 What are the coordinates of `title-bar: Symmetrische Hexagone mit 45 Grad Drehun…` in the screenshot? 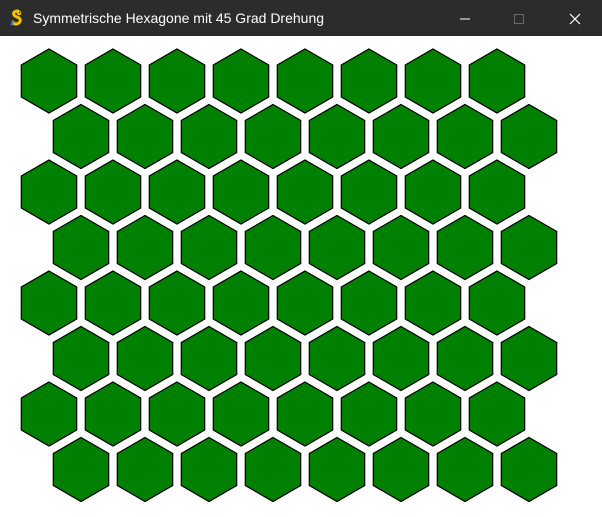 It's located at (301, 18).